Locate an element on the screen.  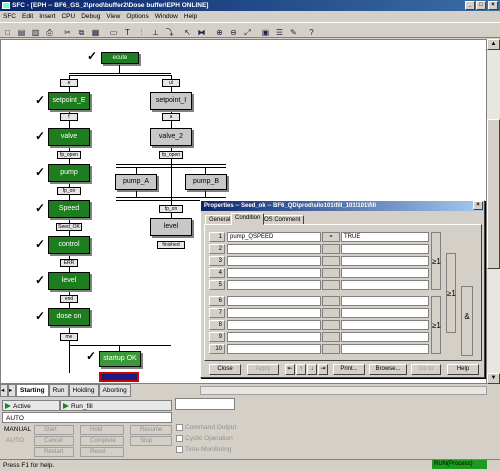
apply-button: Apply is located at coordinates (263, 369).